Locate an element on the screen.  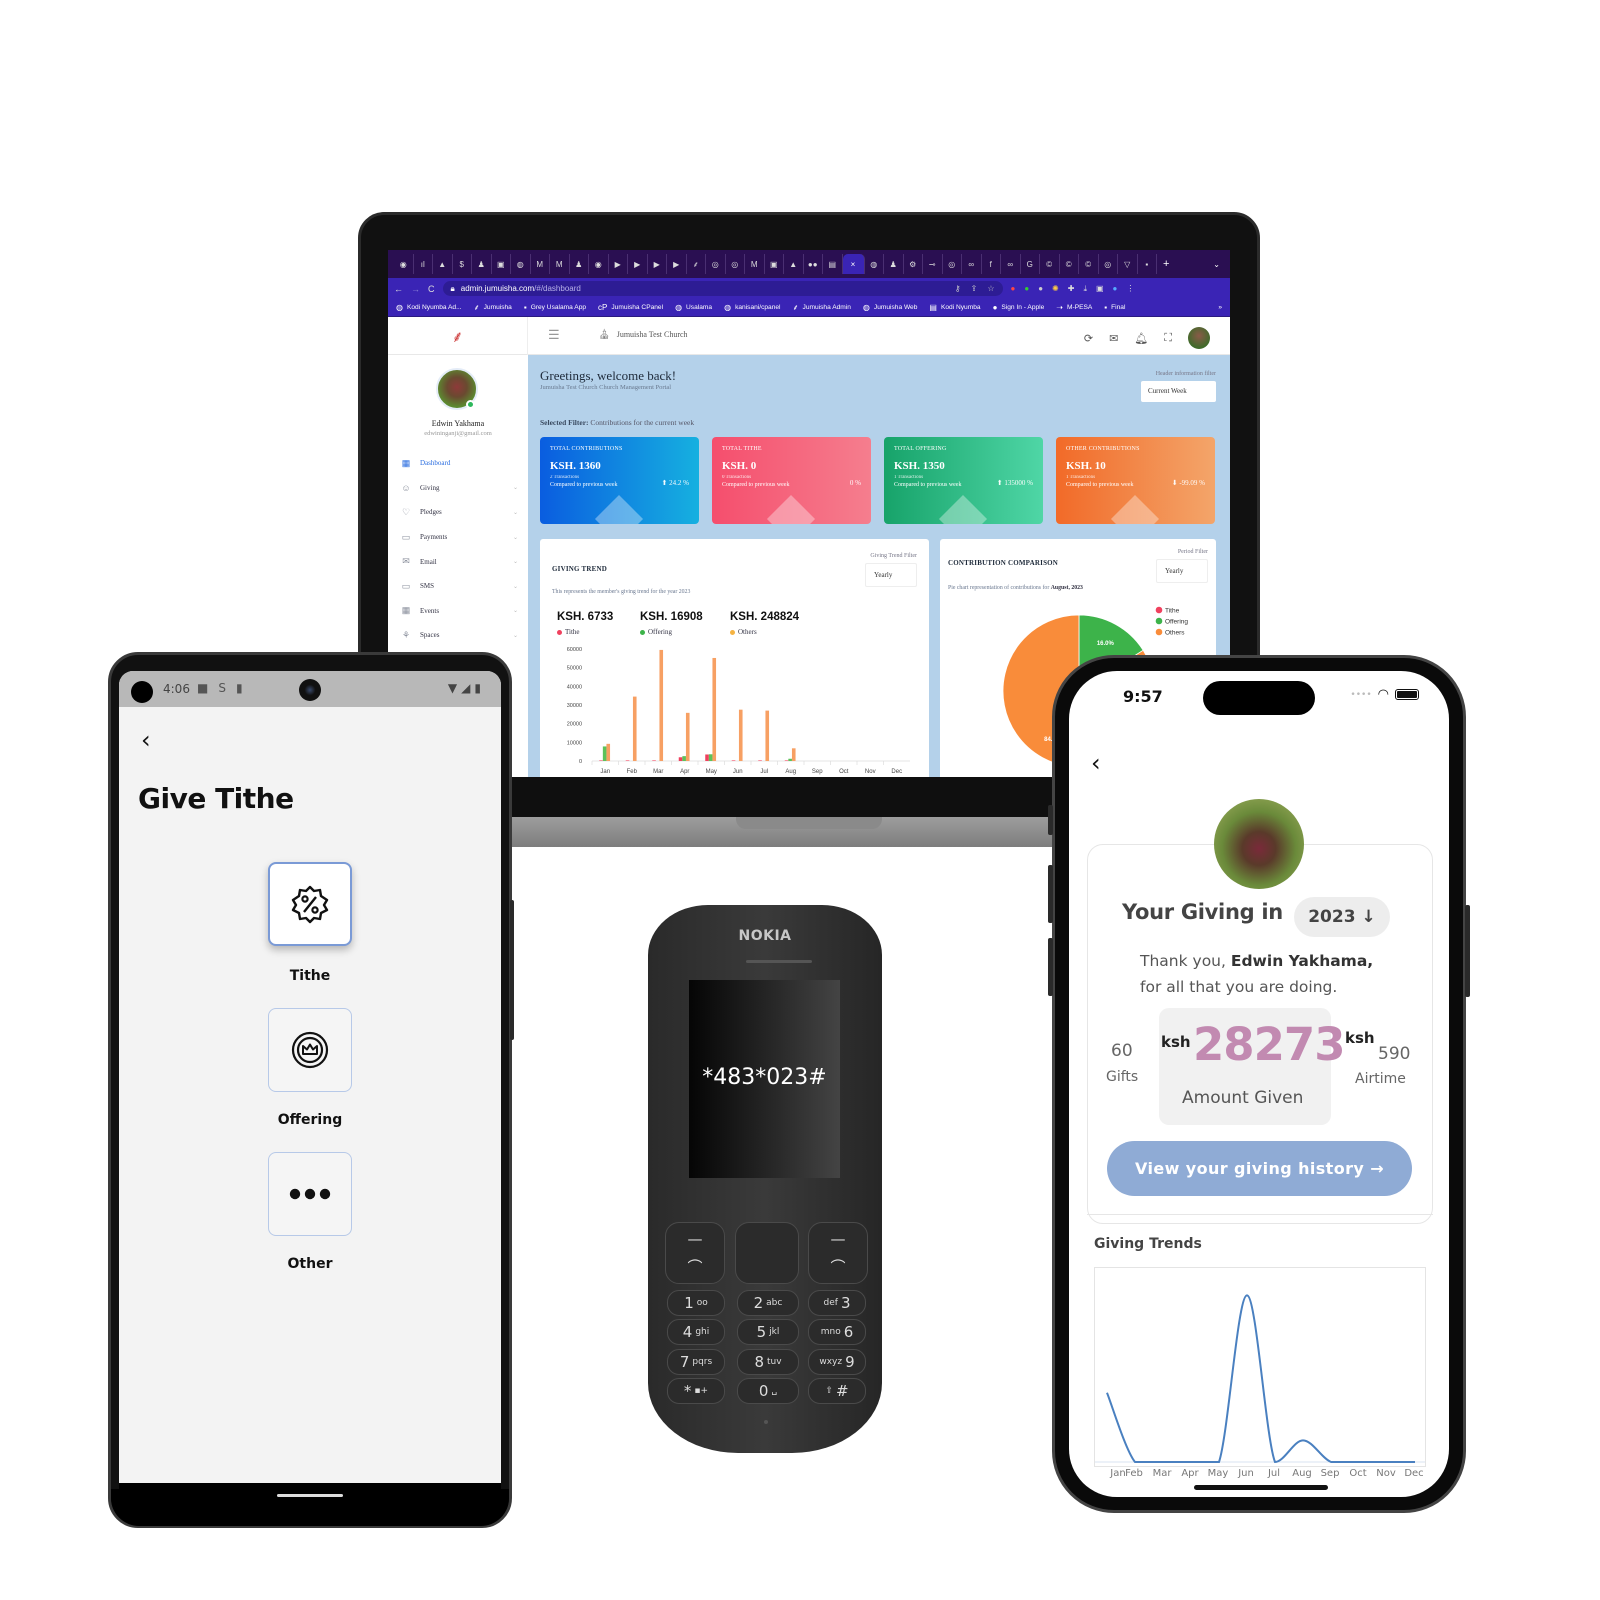
share-icon: ⇪ is located at coordinates (974, 288).